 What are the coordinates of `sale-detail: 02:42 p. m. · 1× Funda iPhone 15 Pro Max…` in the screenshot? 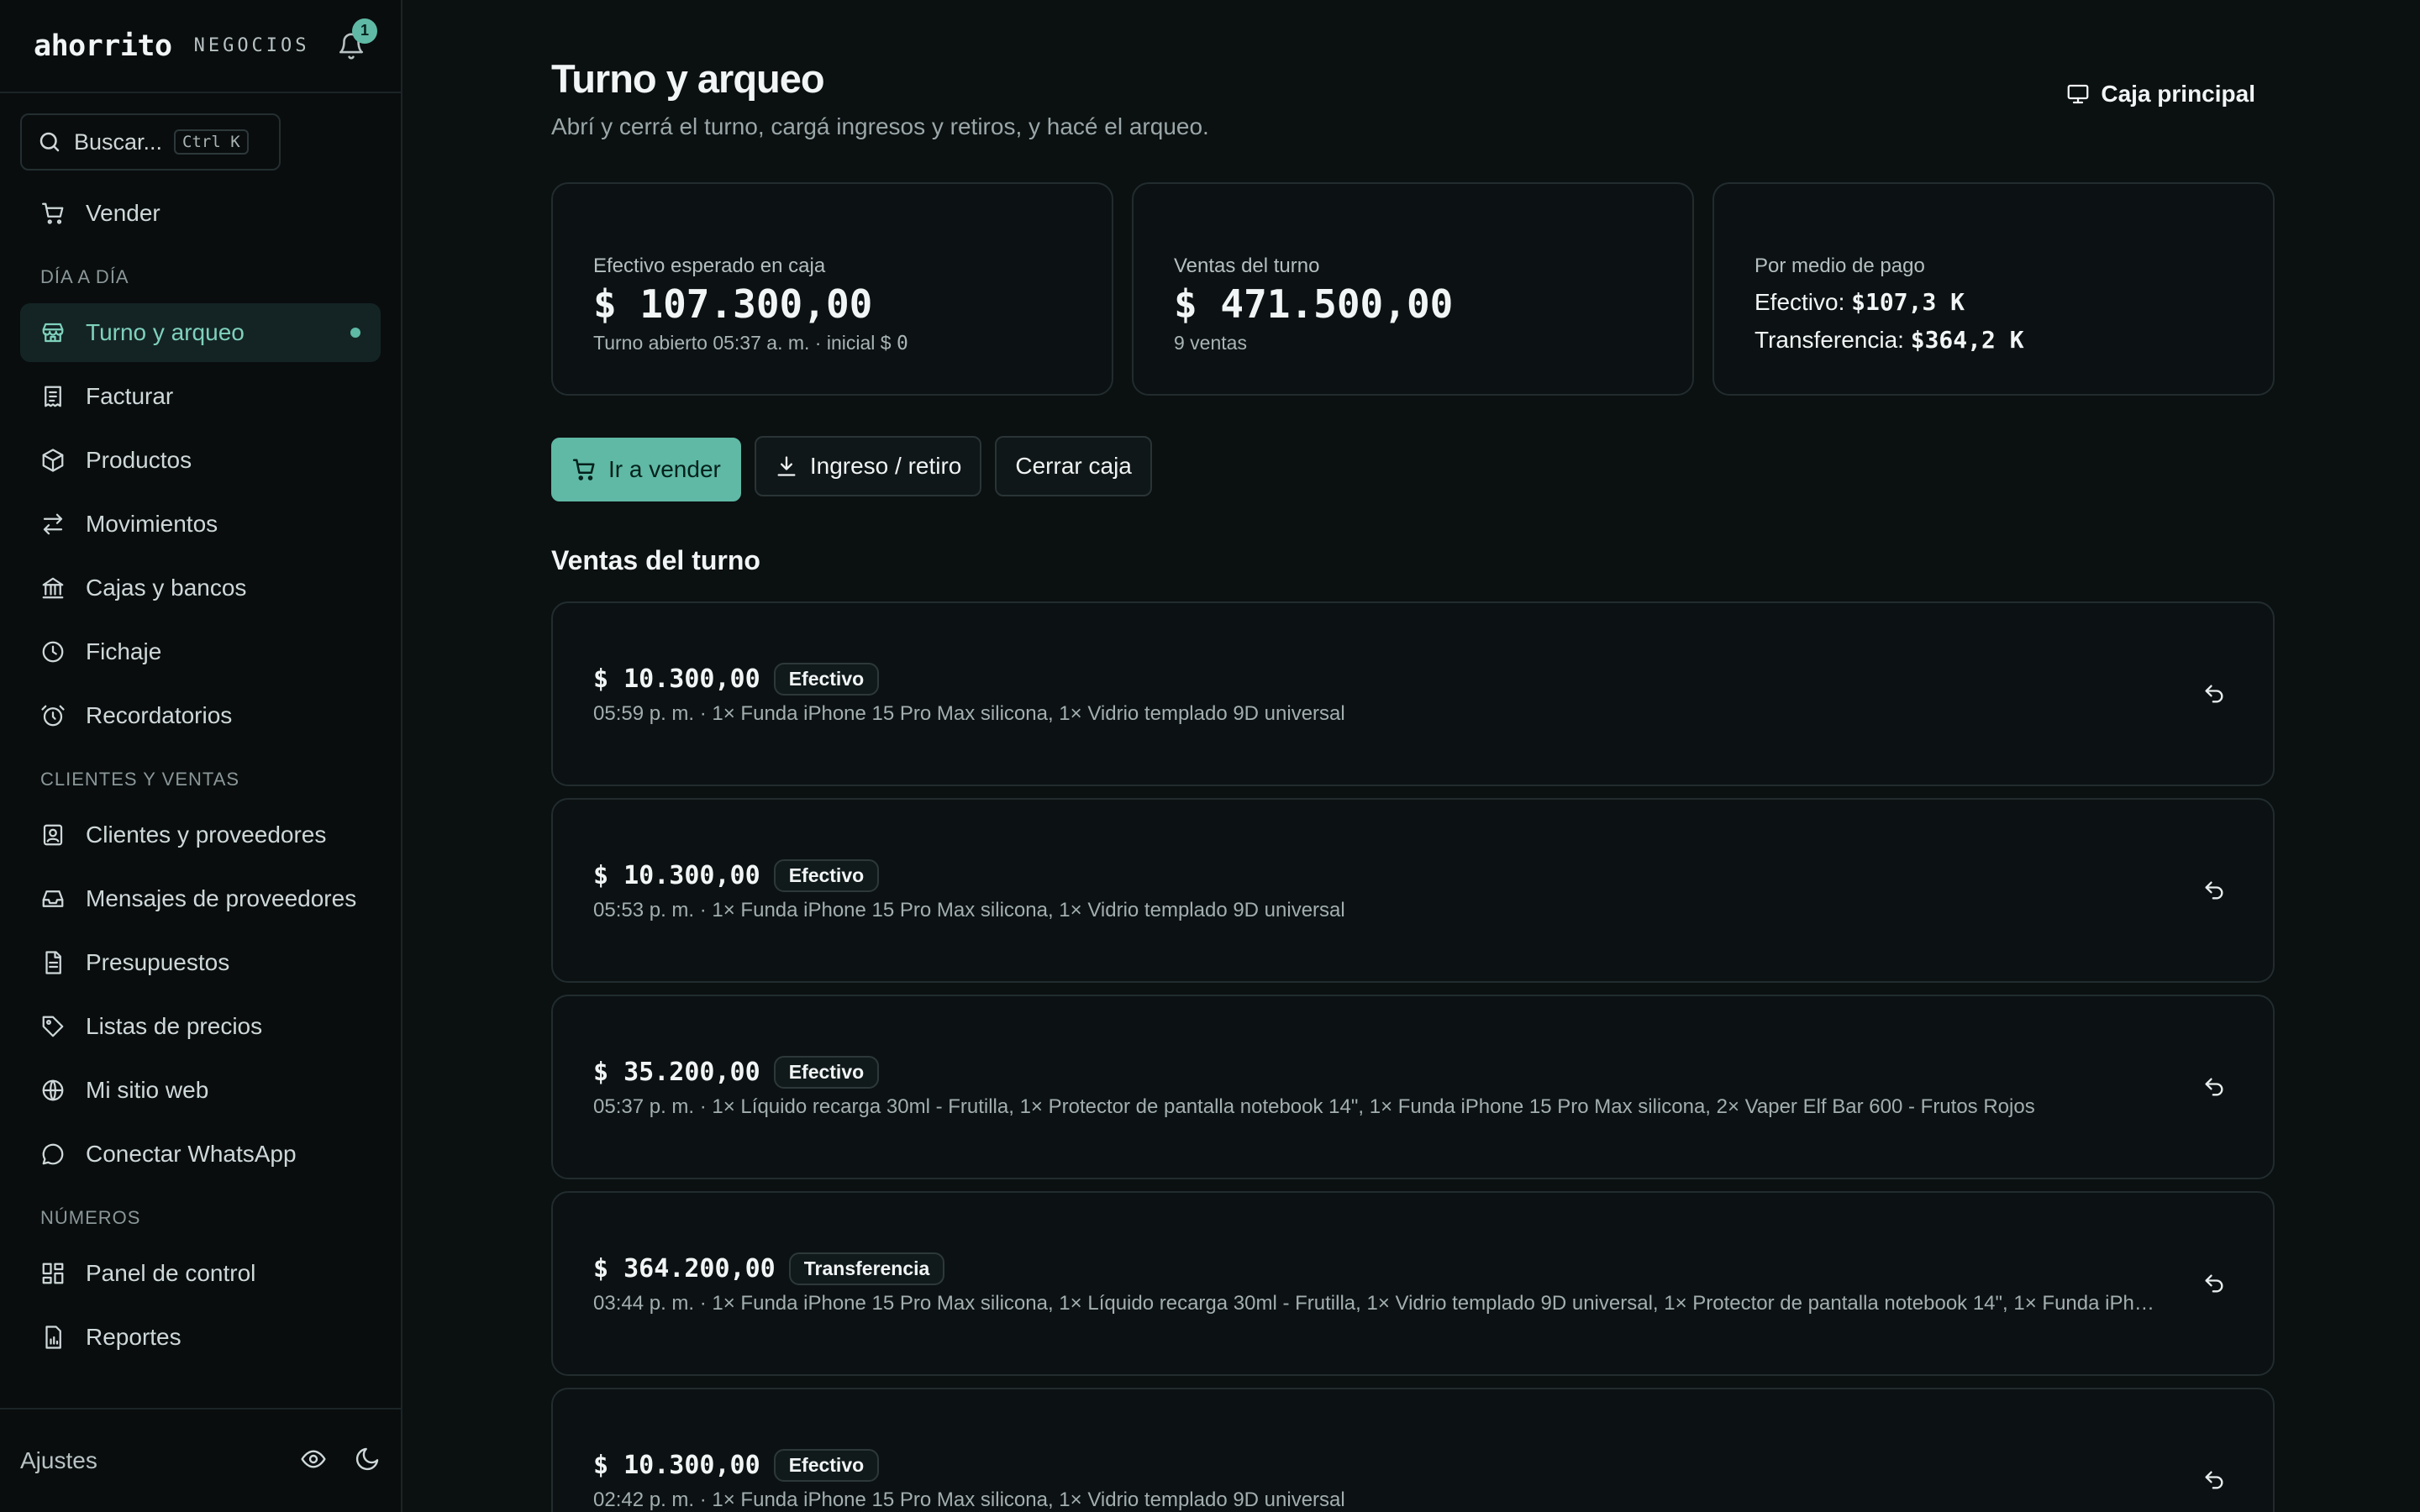 It's located at (969, 1499).